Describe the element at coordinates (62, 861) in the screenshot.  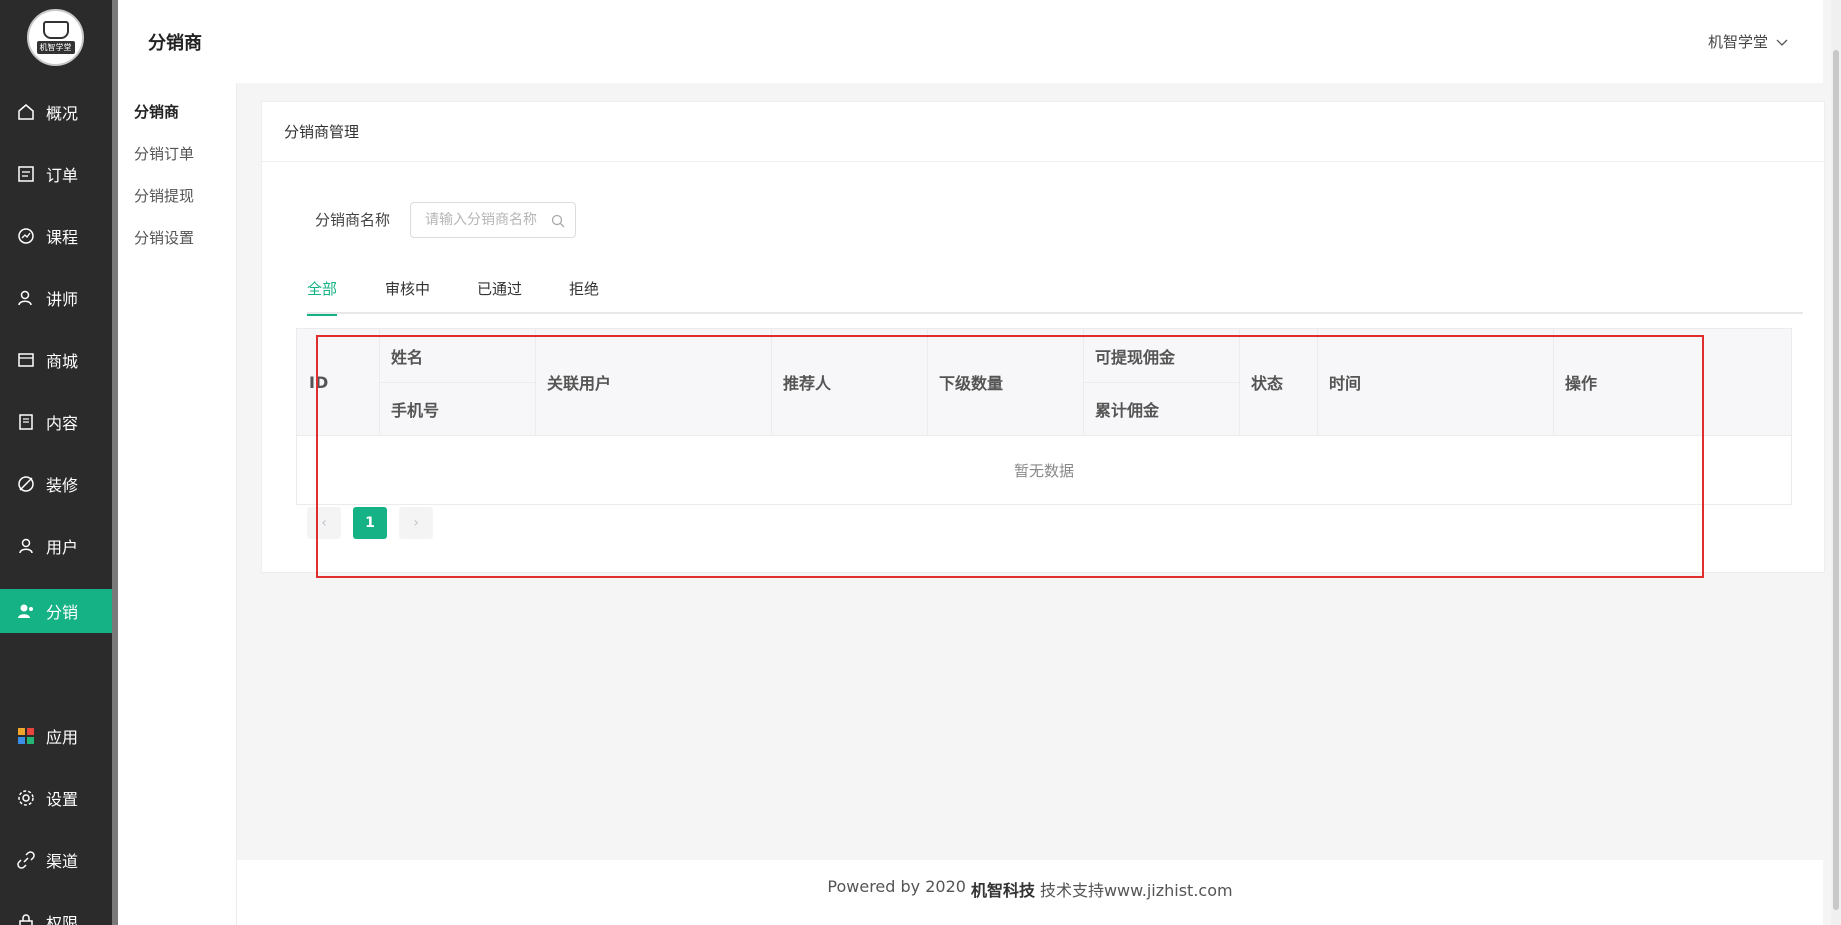
I see `sidebar-item-label: 渠道` at that location.